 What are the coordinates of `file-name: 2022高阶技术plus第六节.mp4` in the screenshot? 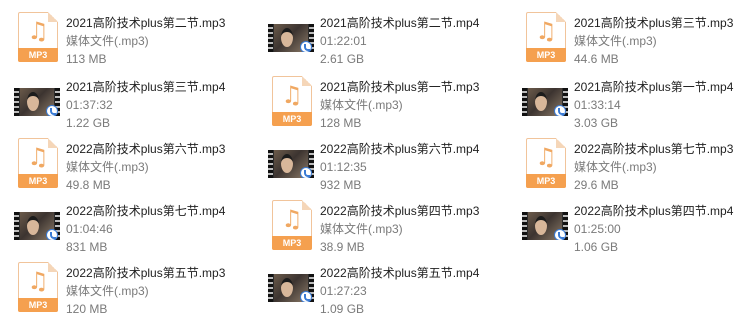 It's located at (400, 149).